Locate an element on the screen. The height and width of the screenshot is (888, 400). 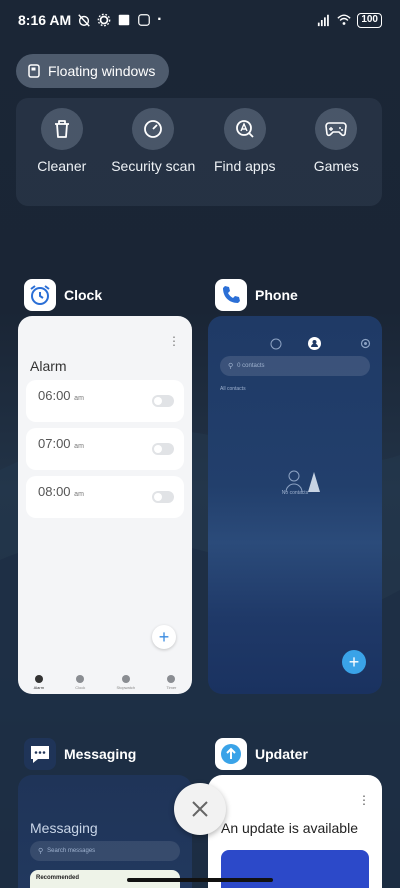
alarm-row: 08:00 am is located at coordinates (105, 497).